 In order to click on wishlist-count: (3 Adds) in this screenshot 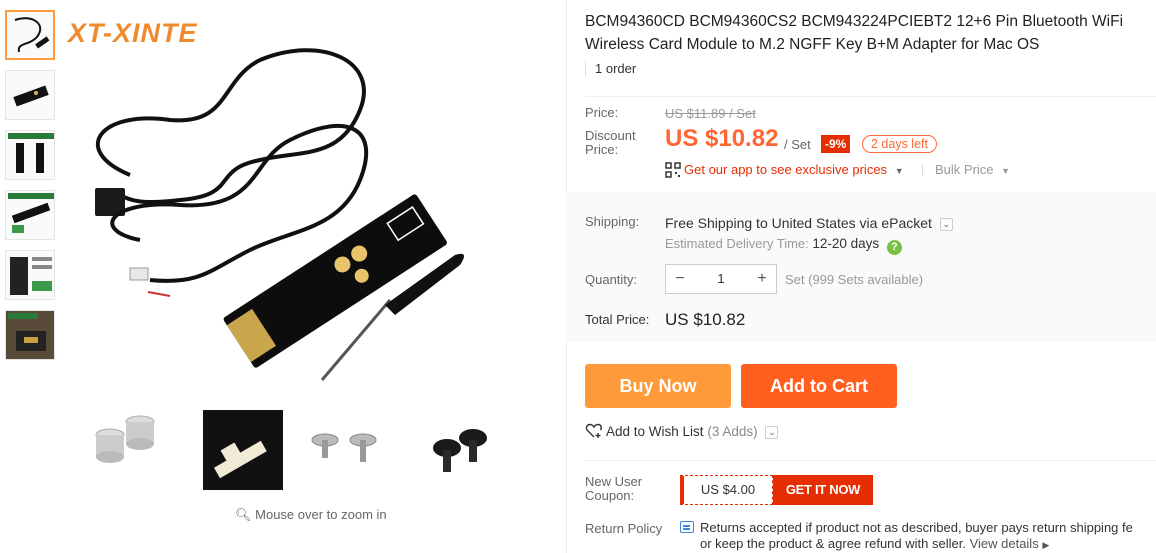, I will do `click(732, 431)`.